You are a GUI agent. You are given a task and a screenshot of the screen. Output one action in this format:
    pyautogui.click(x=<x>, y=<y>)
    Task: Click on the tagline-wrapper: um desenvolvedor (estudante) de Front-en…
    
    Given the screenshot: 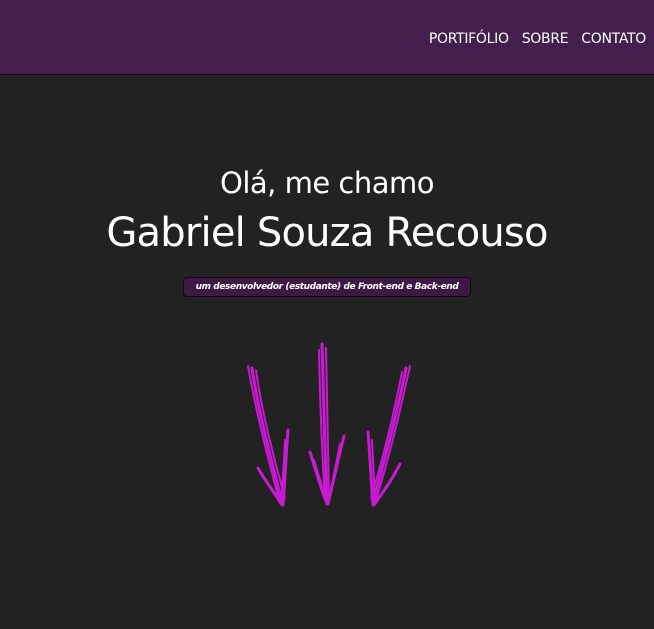 What is the action you would take?
    pyautogui.click(x=327, y=285)
    